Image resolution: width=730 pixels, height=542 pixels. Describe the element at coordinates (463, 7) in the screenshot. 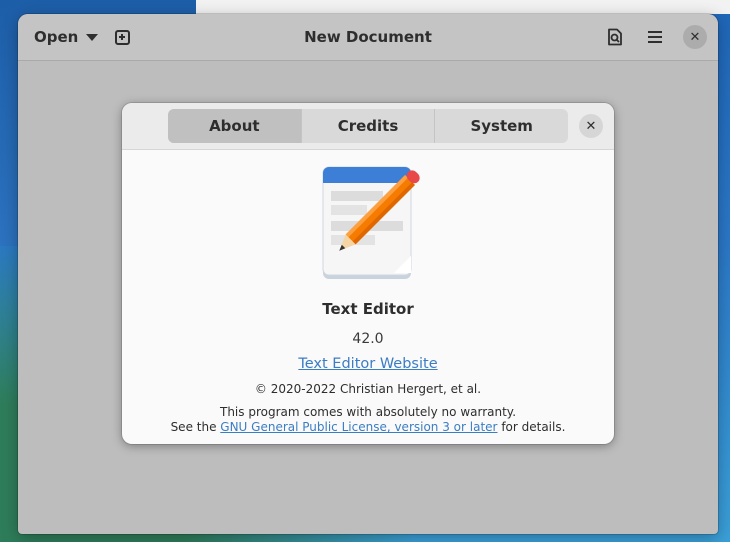

I see `wallpaper-strip` at that location.